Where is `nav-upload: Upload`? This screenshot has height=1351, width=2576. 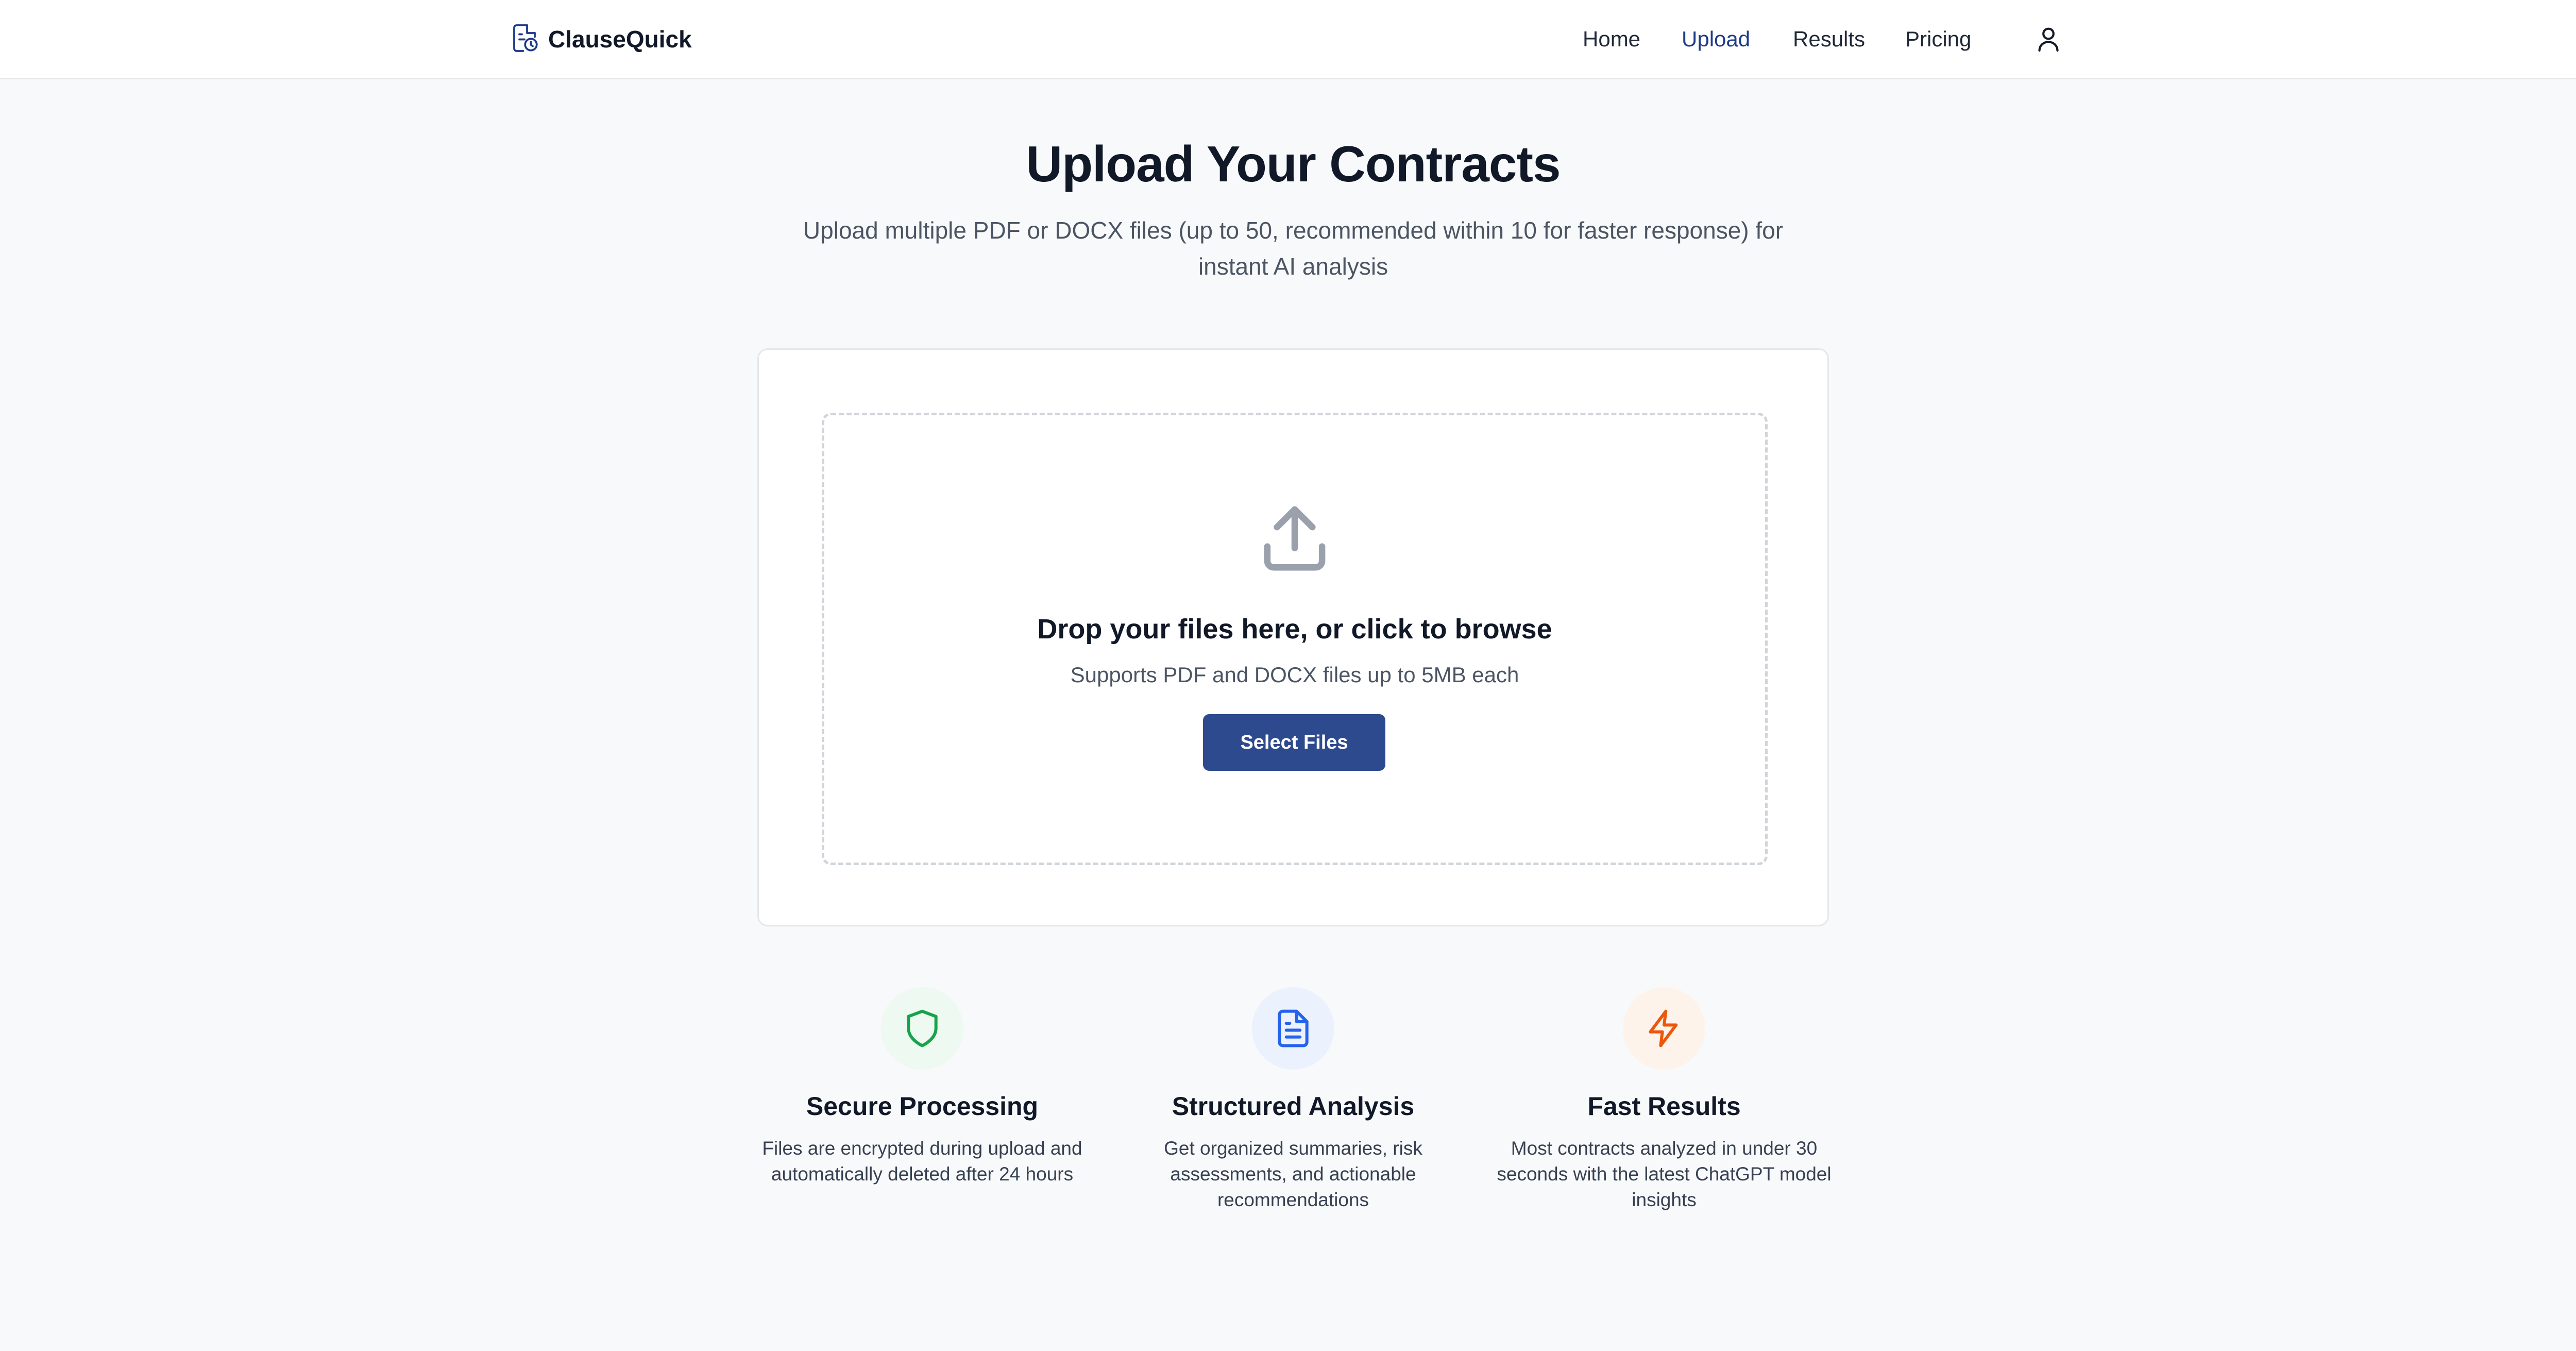
nav-upload: Upload is located at coordinates (1716, 39).